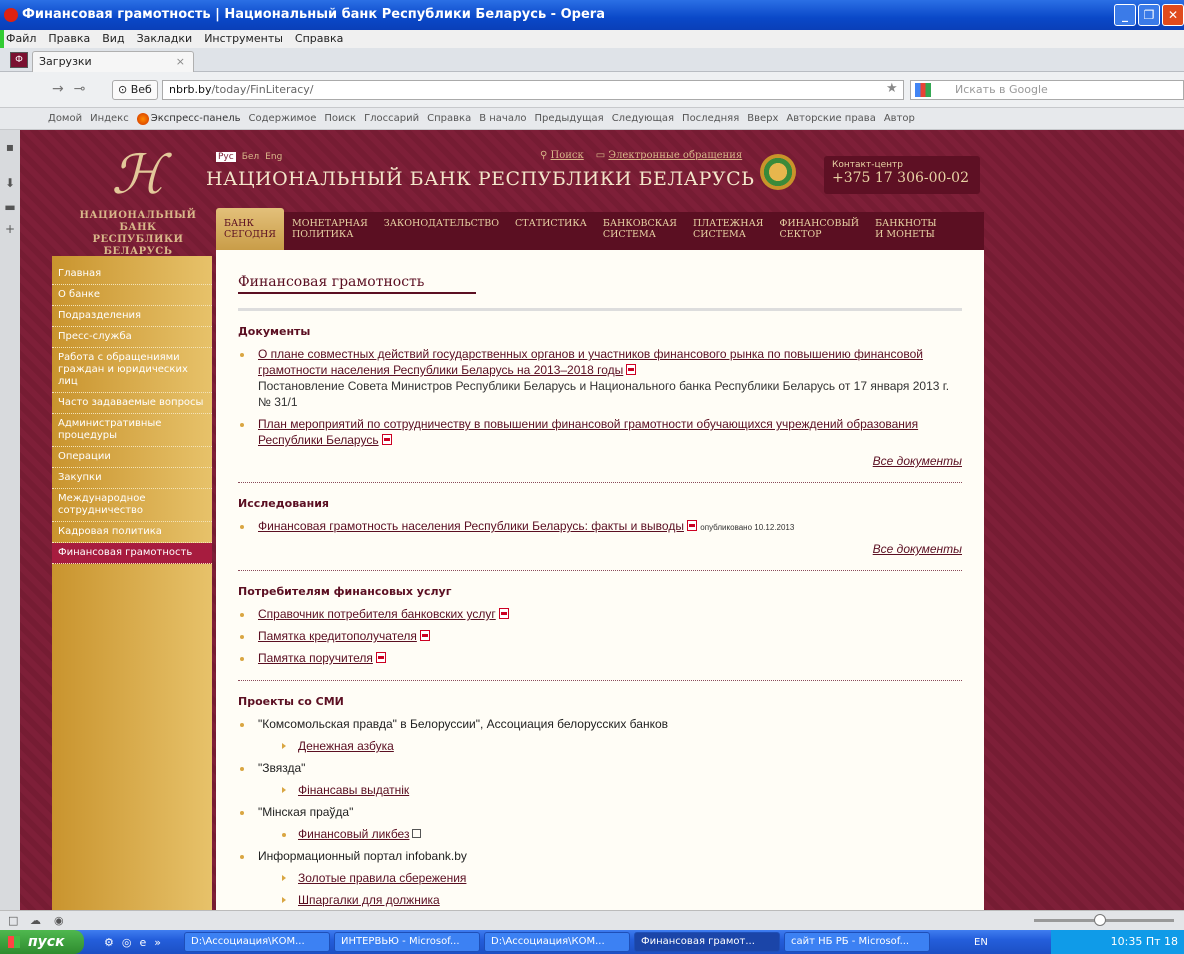  I want to click on media3-link: Финансовый ликбез, so click(353, 834).